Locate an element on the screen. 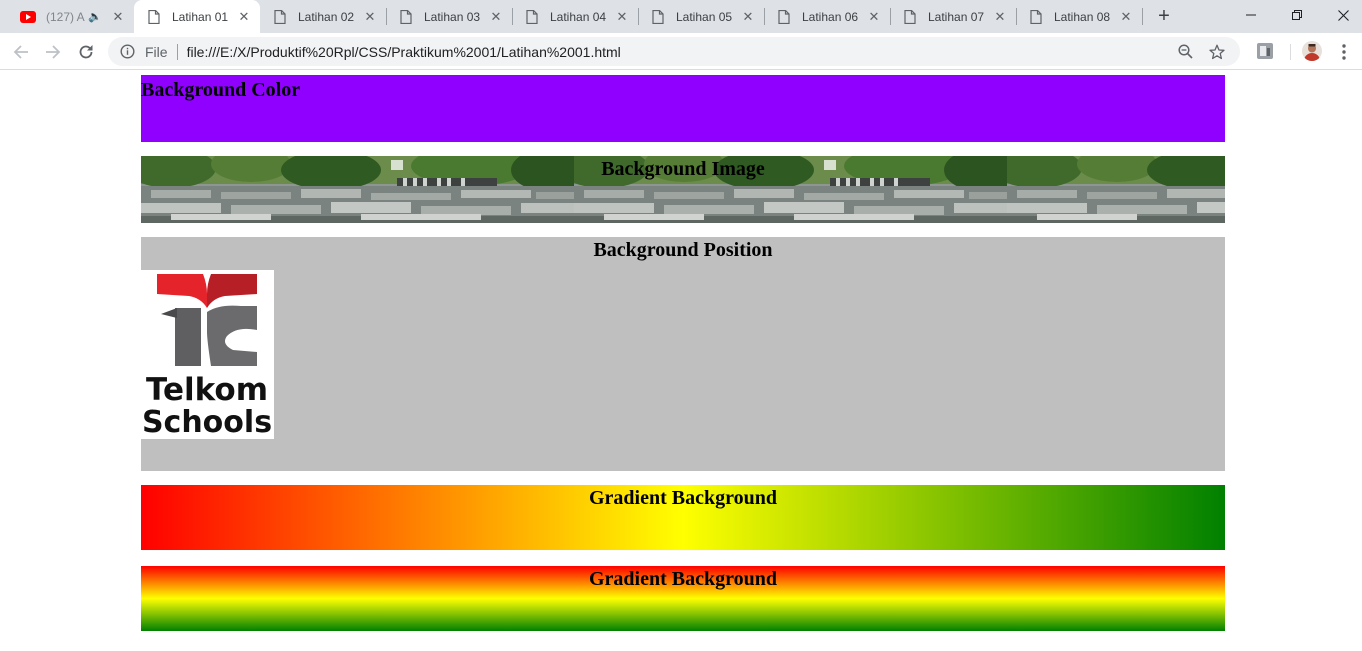 This screenshot has width=1362, height=651. tab-title: Latihan 03 is located at coordinates (452, 16).